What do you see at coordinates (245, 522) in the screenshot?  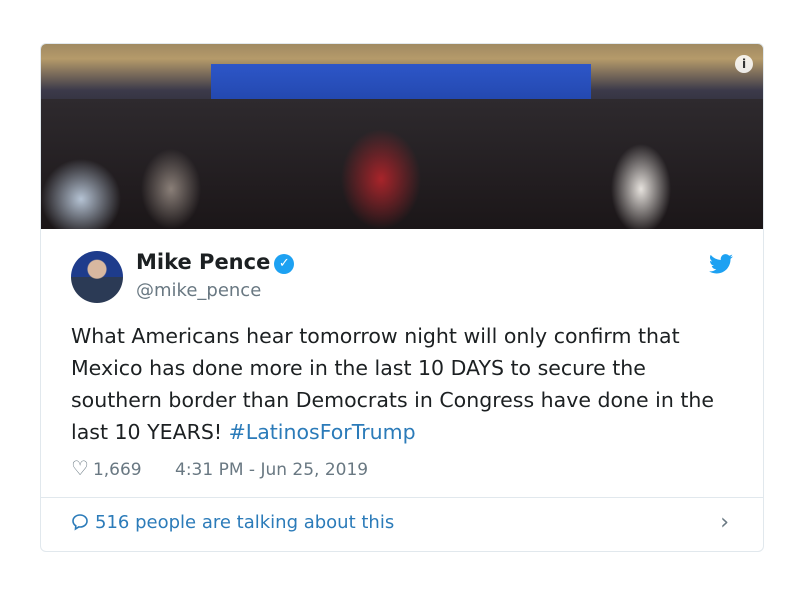 I see `talking-text: 516 people are talking about this` at bounding box center [245, 522].